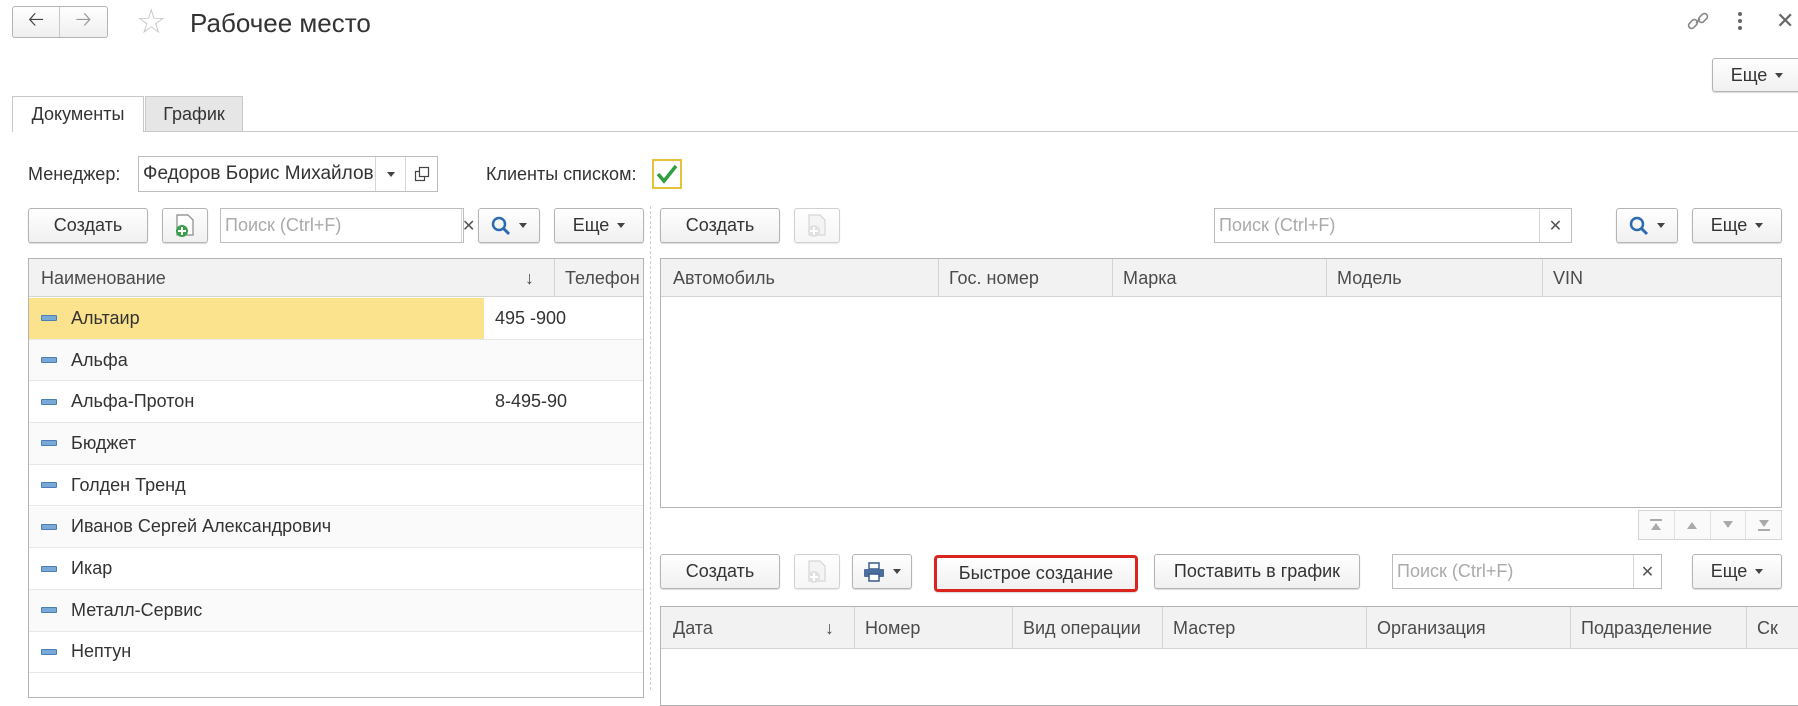 This screenshot has width=1798, height=706. What do you see at coordinates (874, 571) in the screenshot?
I see `printer-icon` at bounding box center [874, 571].